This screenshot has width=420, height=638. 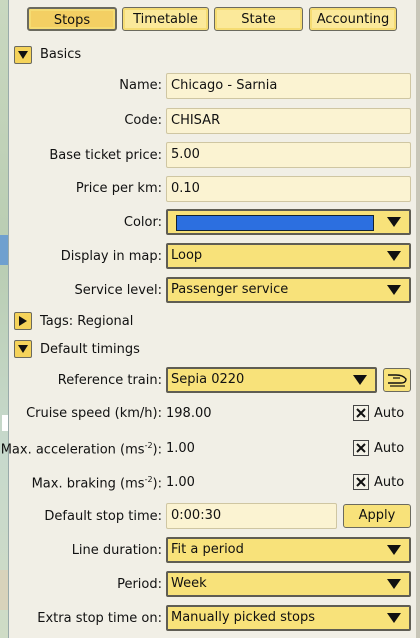 What do you see at coordinates (143, 120) in the screenshot?
I see `code-label: Code:` at bounding box center [143, 120].